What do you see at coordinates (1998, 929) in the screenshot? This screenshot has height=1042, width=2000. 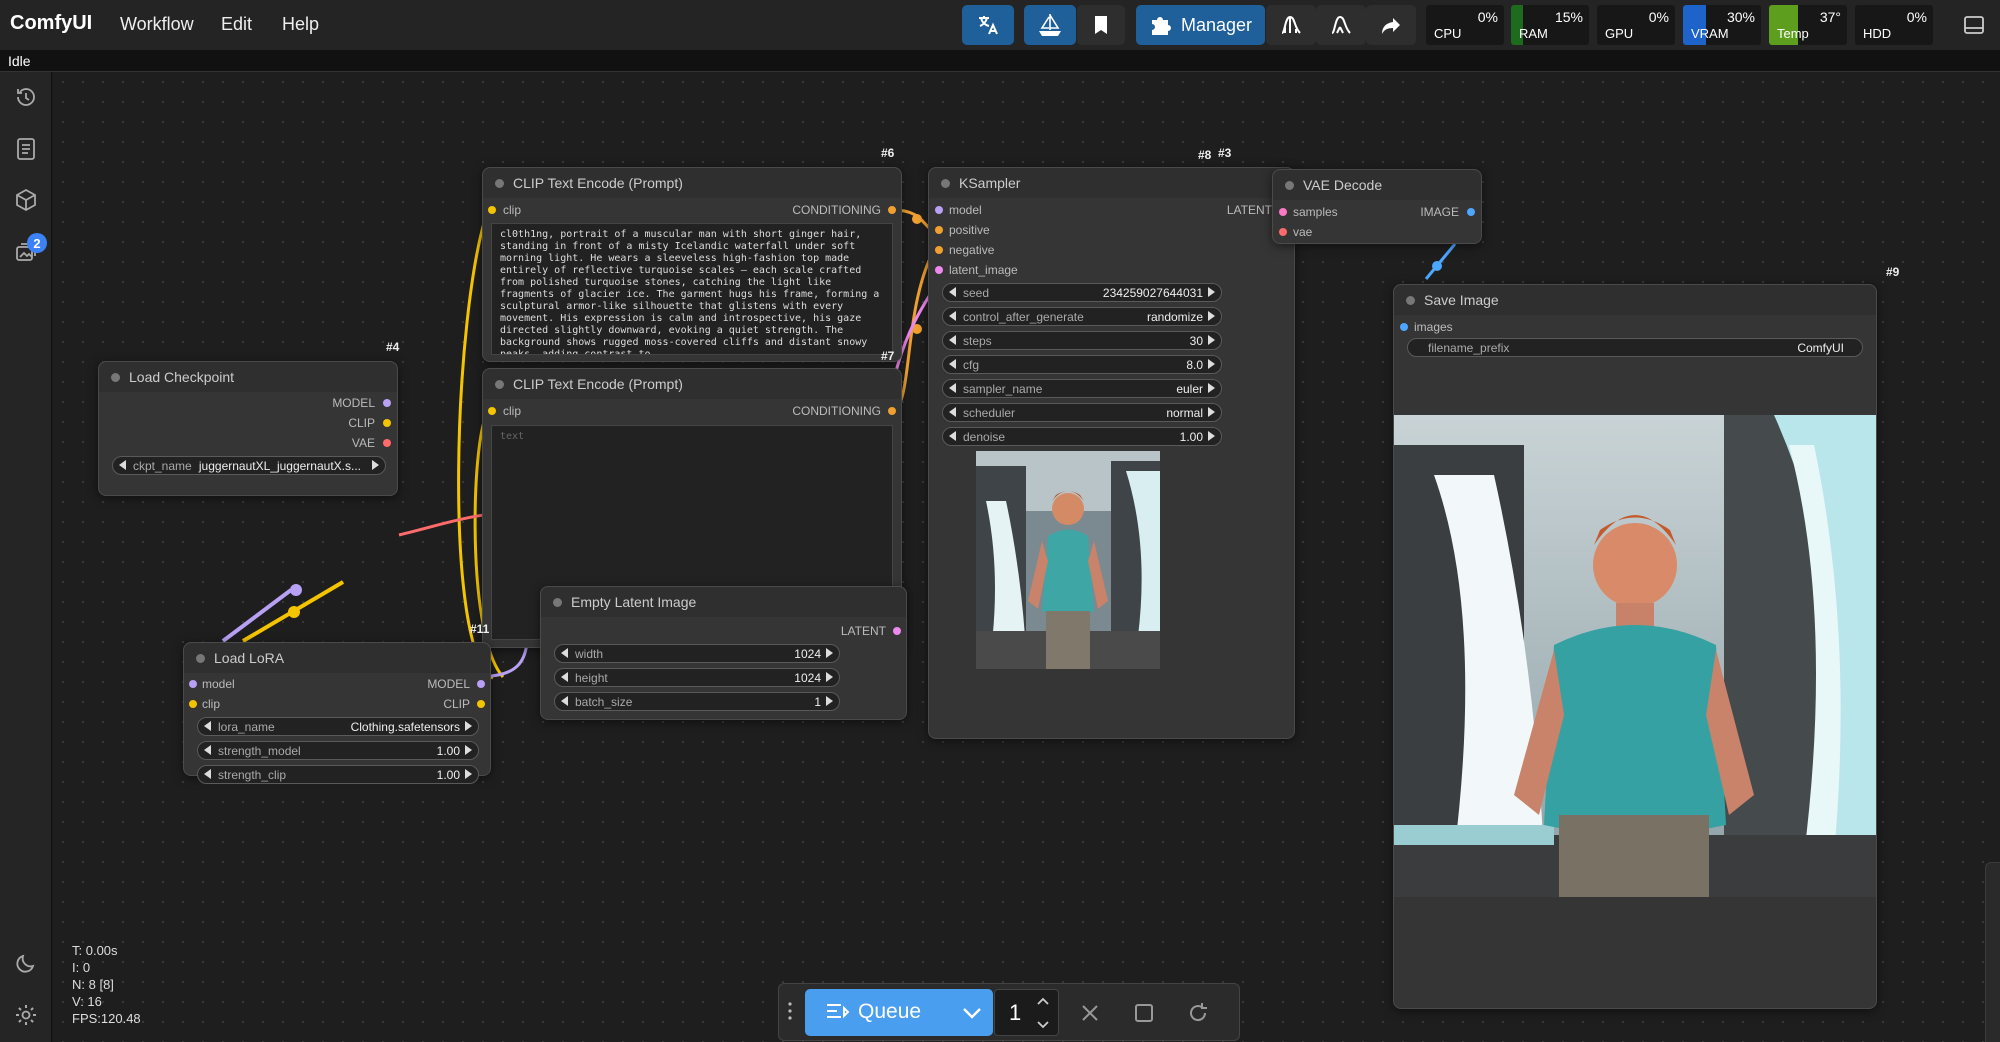 I see `zoom-out-button` at bounding box center [1998, 929].